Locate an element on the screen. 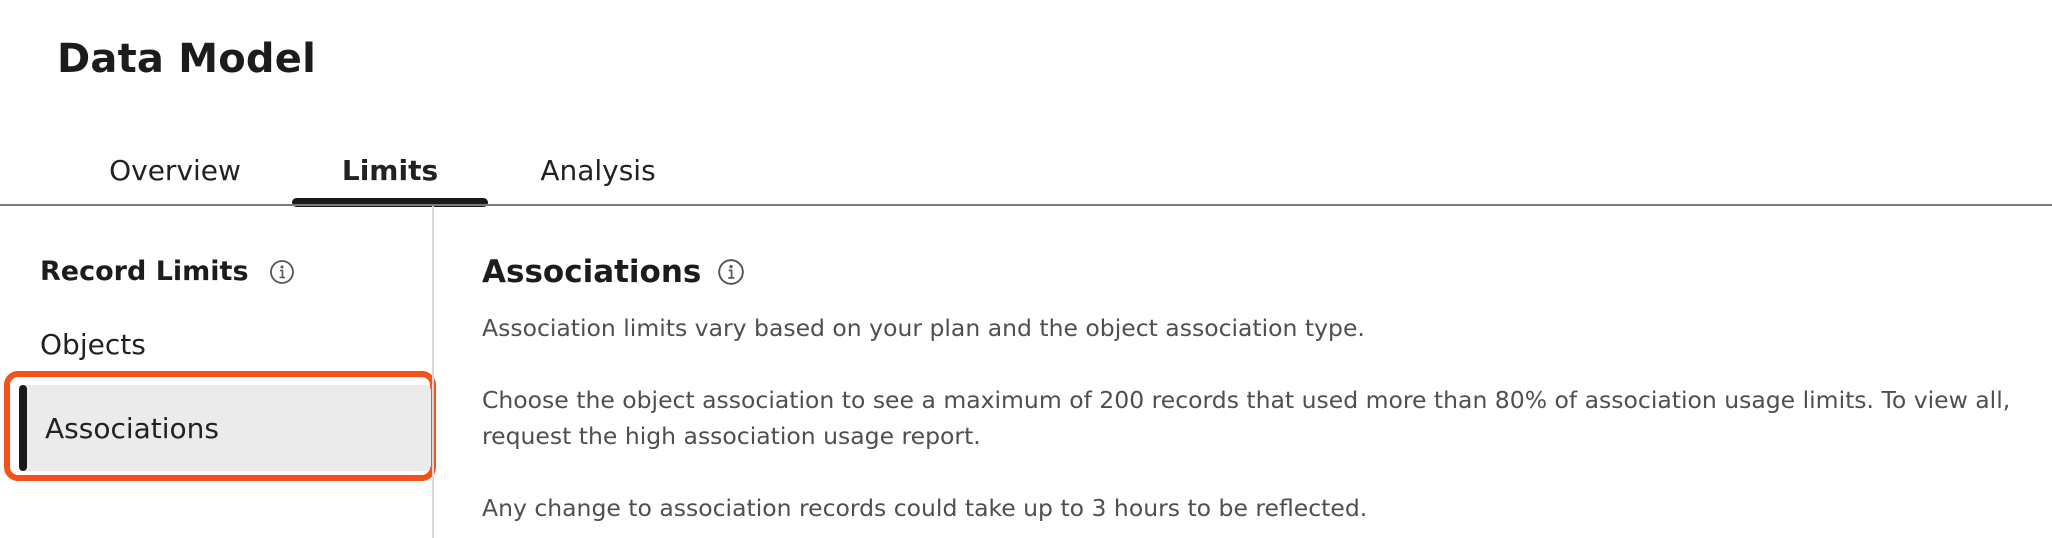 The width and height of the screenshot is (2052, 538). section-title: Associations is located at coordinates (613, 272).